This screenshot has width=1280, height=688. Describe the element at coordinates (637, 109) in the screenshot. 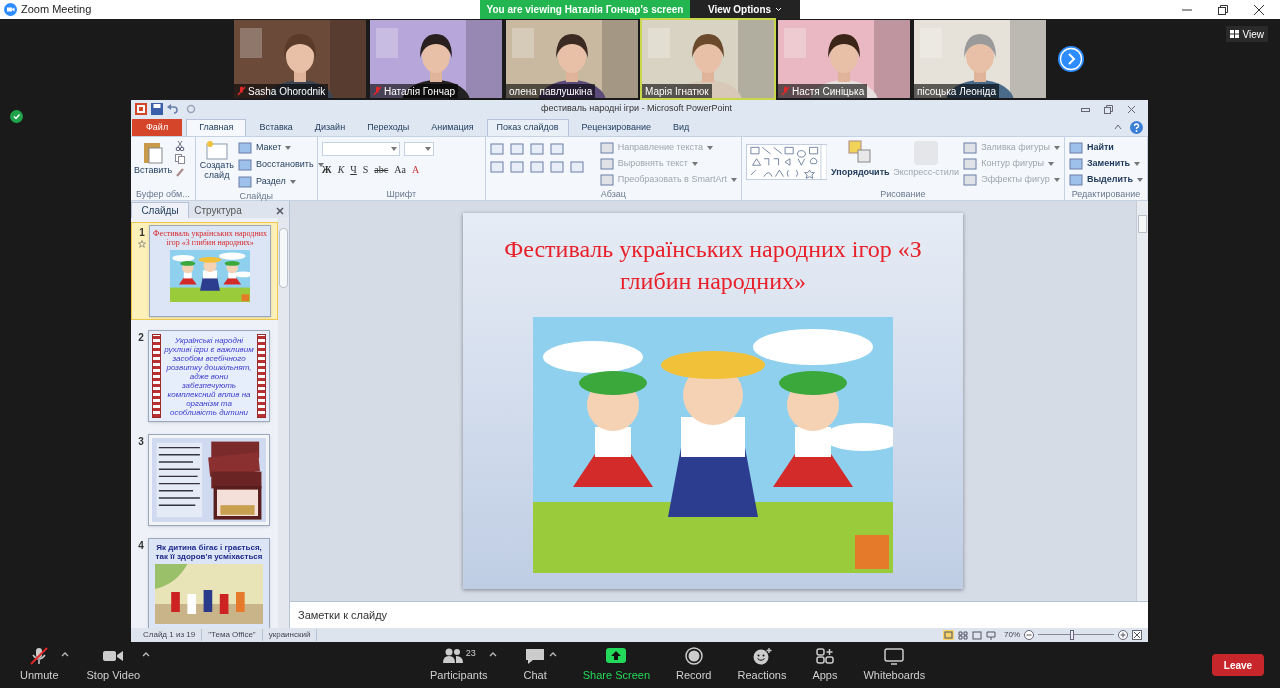

I see `window-title: фестиваль народні ігри - Microsoft PowerPoint` at that location.